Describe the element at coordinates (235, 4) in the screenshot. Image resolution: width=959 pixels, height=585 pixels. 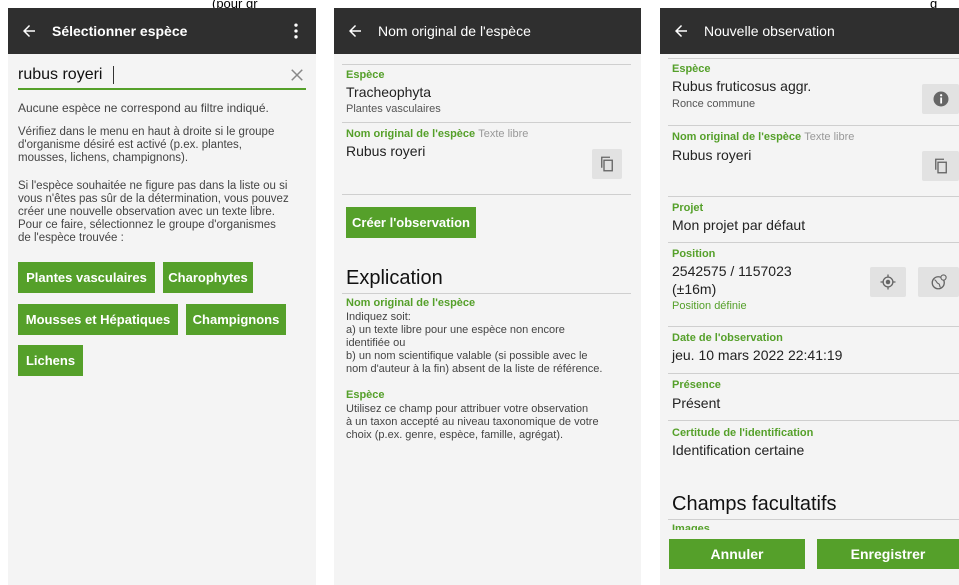
I see `top-caption-left: (pour gr` at that location.